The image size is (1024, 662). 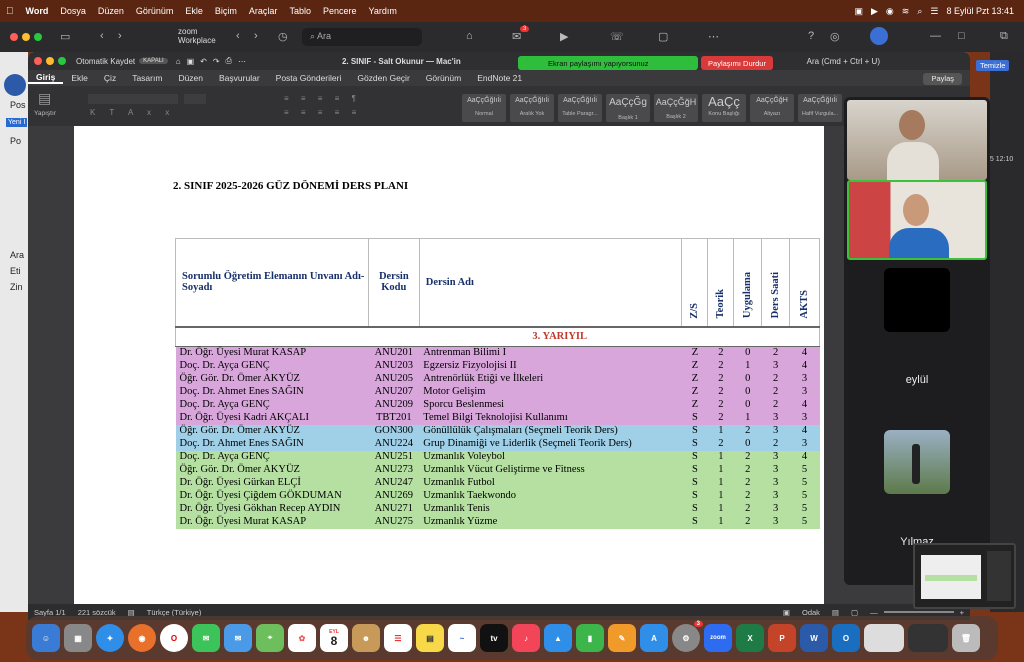 I want to click on participant-avatar-eylul, so click(x=917, y=300).